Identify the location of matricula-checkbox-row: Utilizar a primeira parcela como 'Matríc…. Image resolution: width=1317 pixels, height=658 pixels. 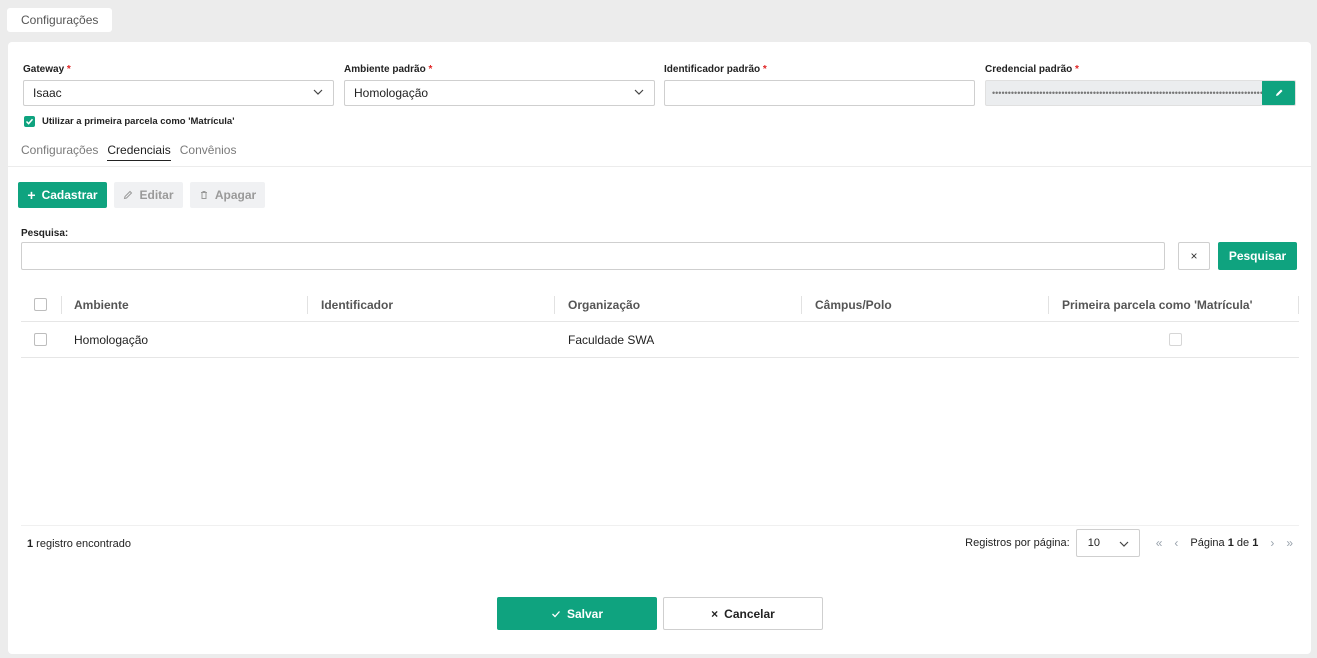
(129, 121).